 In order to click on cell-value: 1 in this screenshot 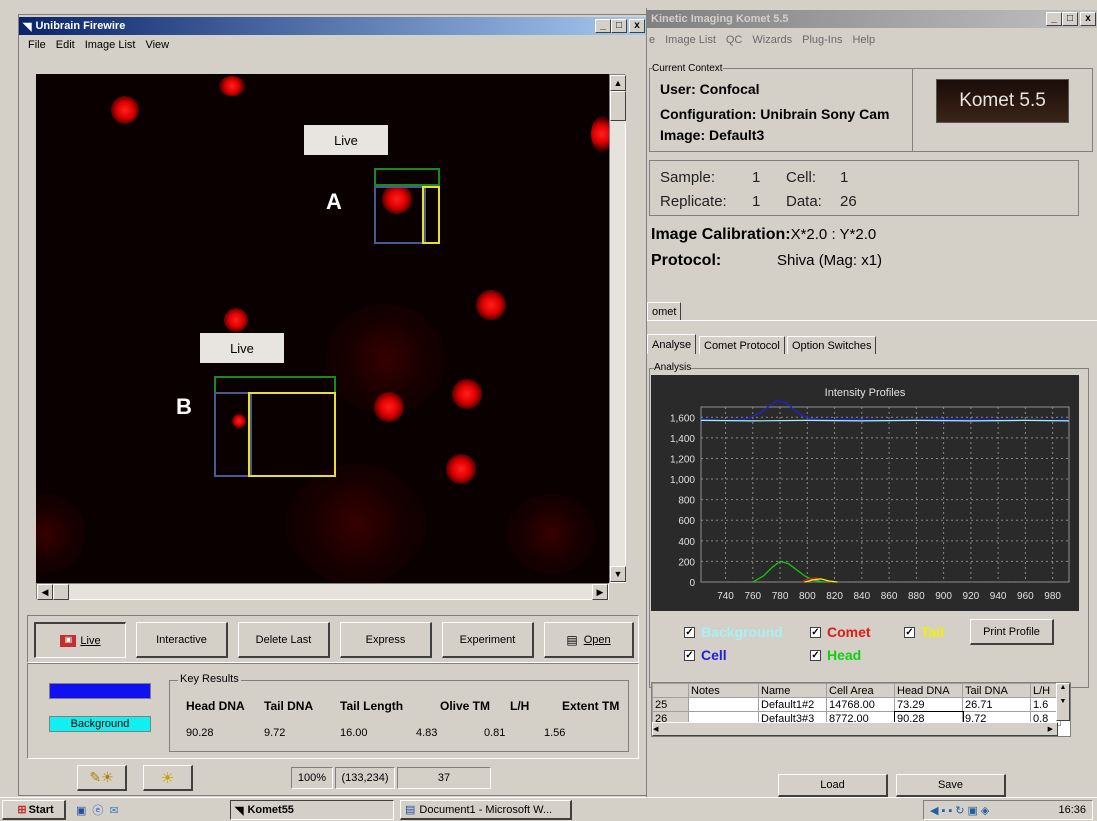, I will do `click(844, 177)`.